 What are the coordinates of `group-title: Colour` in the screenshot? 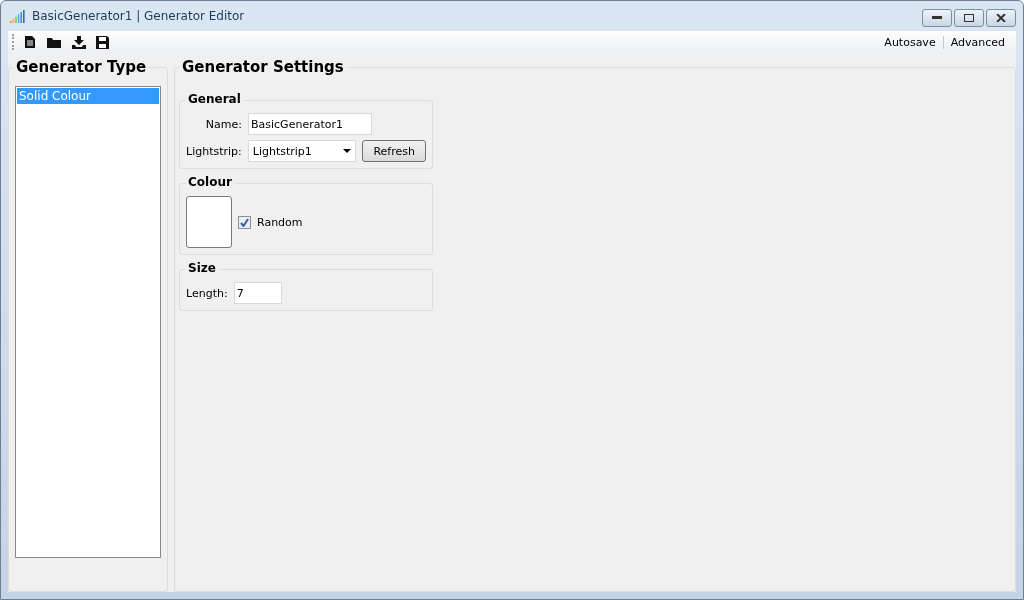 It's located at (210, 182).